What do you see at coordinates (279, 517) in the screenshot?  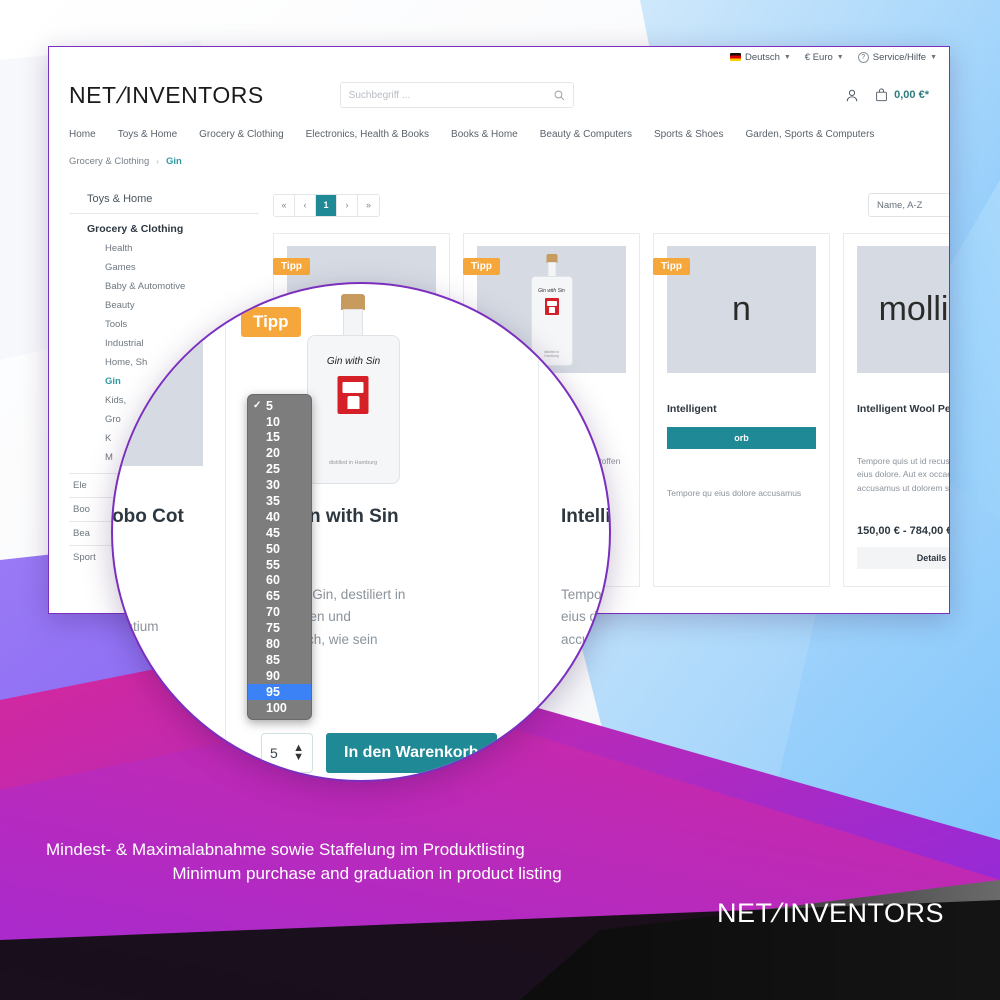 I see `dropdown-option-40: 40` at bounding box center [279, 517].